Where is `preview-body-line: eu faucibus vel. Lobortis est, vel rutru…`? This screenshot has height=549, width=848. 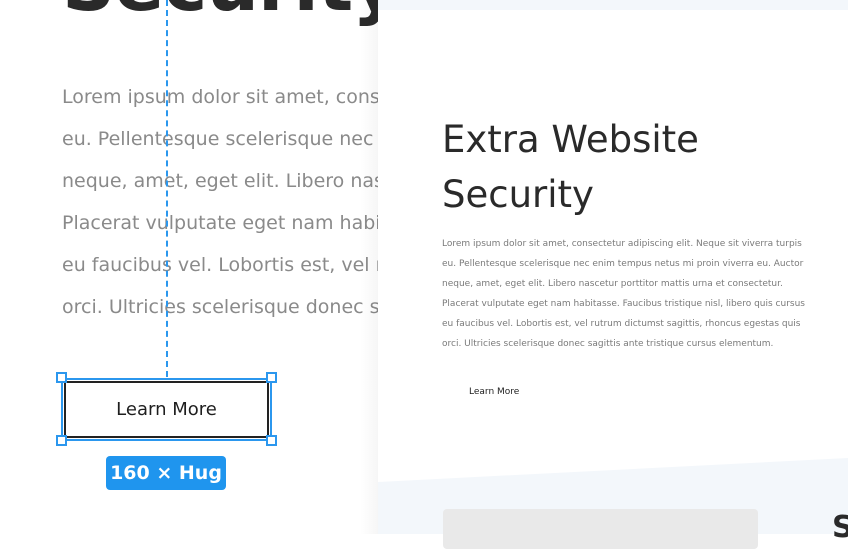 preview-body-line: eu faucibus vel. Lobortis est, vel rutru… is located at coordinates (621, 324).